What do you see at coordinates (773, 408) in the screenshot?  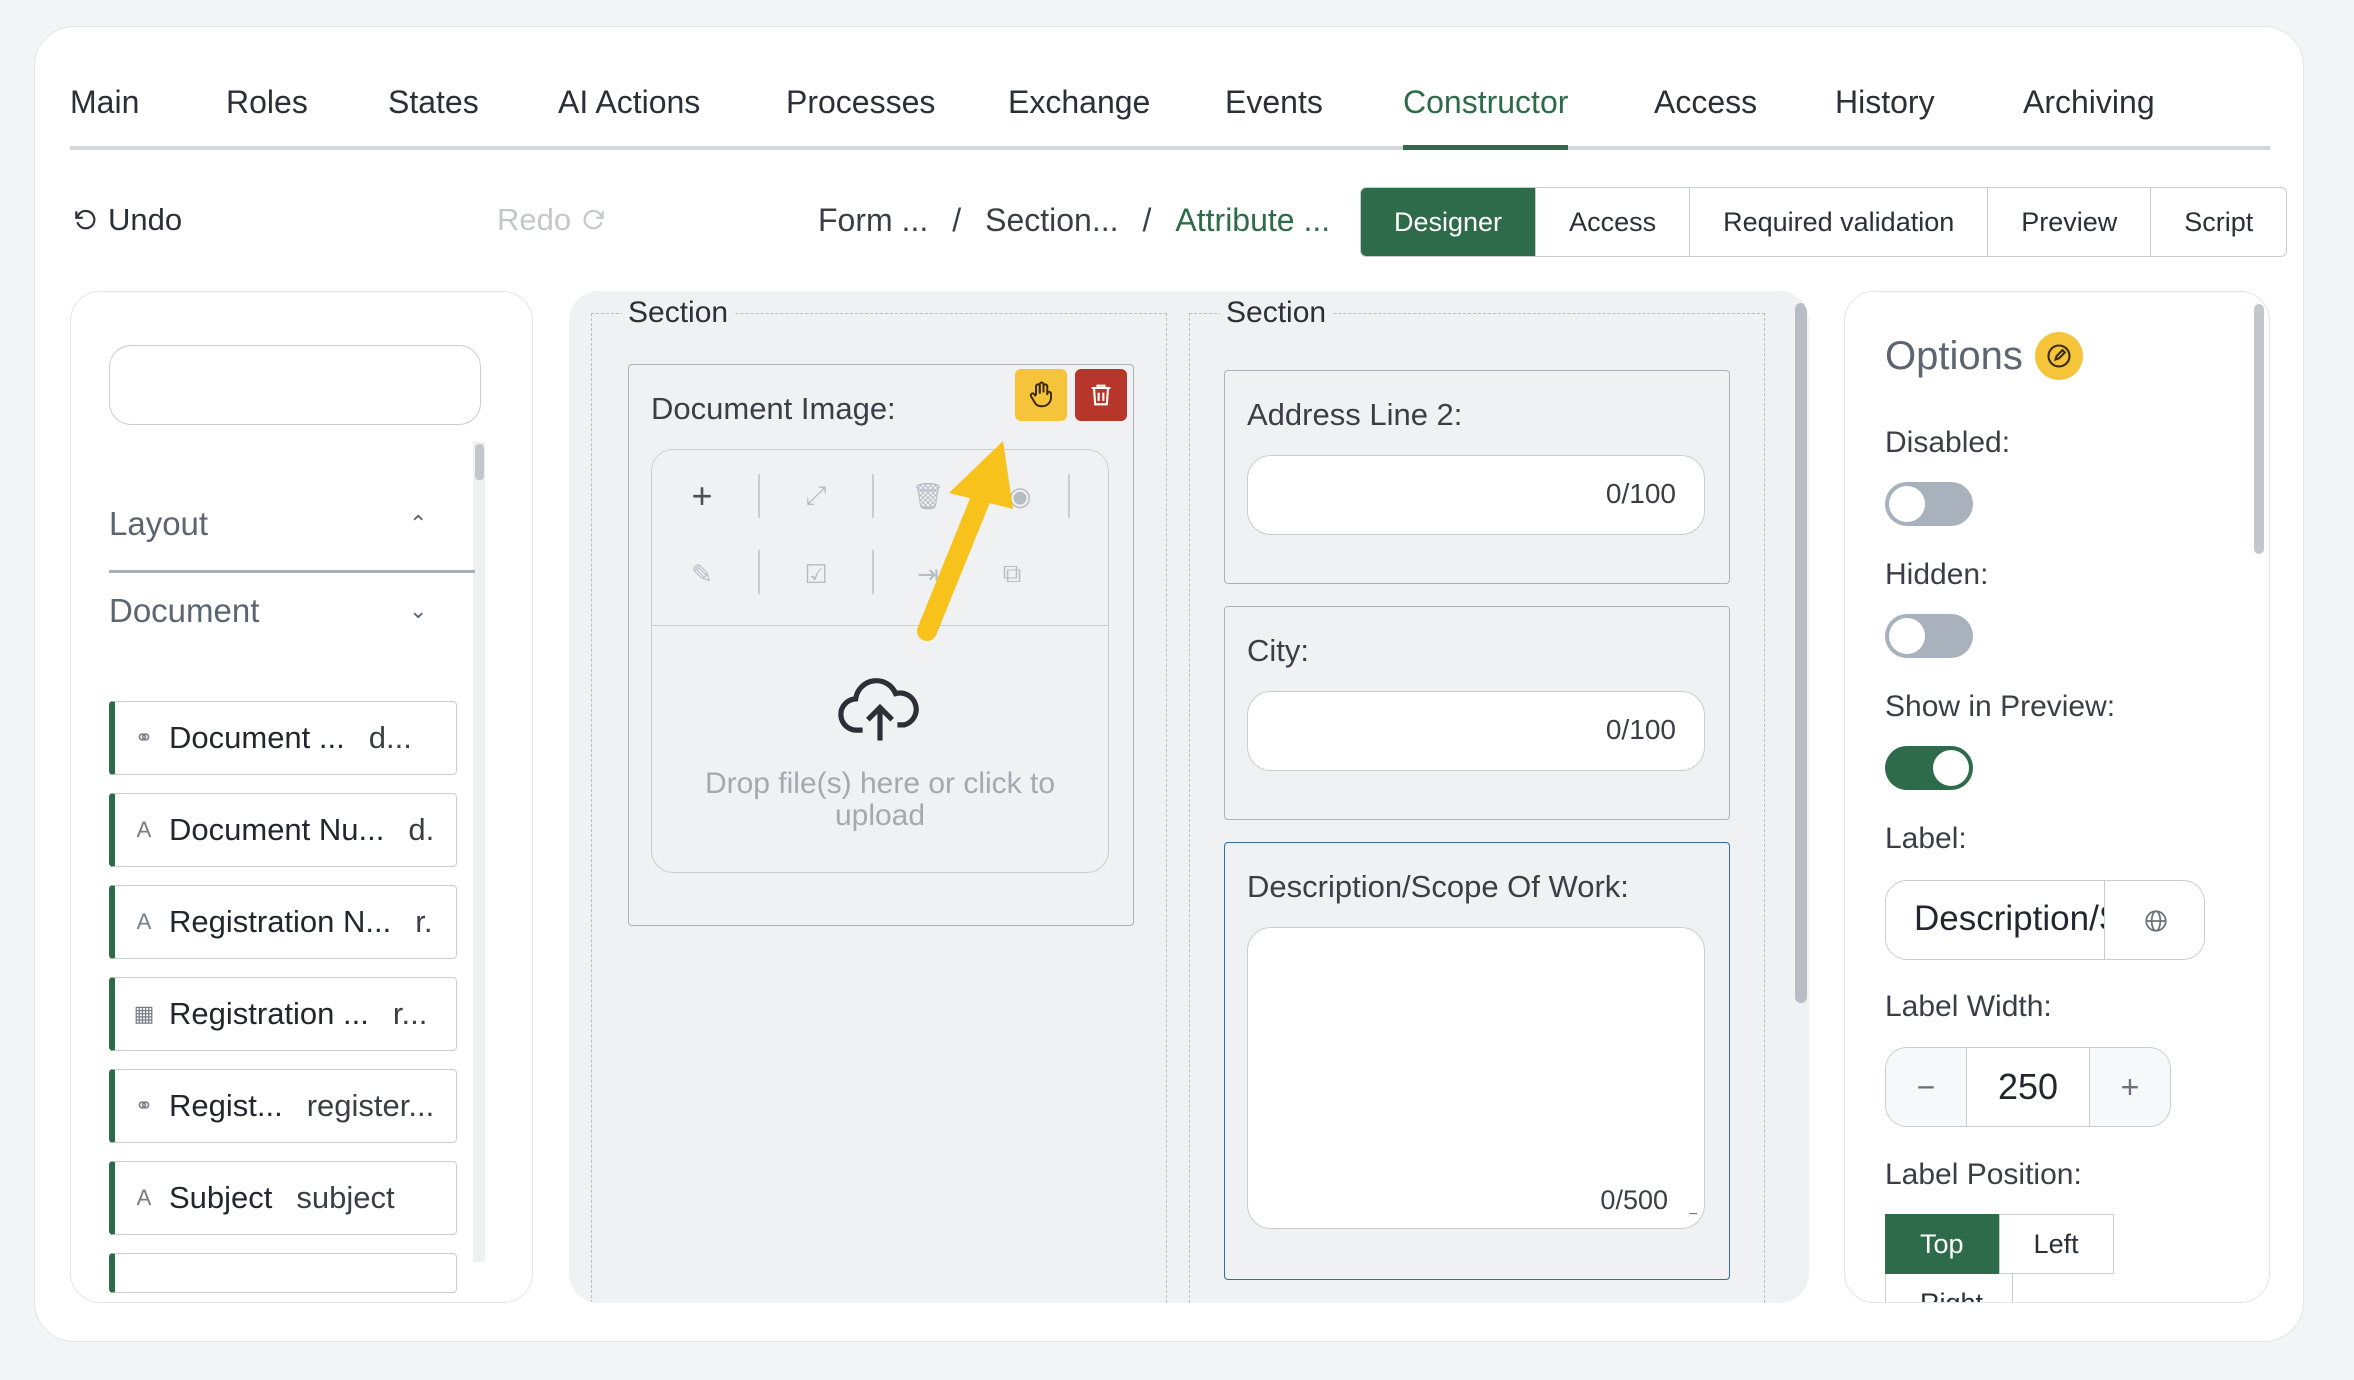 I see `field-label: Document Image:` at bounding box center [773, 408].